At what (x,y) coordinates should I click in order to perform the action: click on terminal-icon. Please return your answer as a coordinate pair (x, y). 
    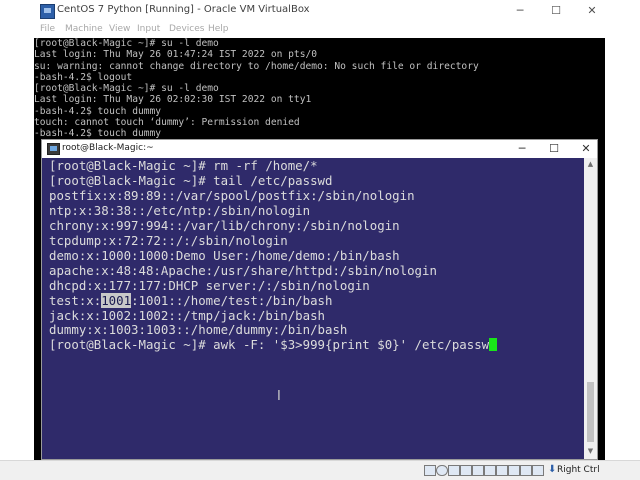
    Looking at the image, I should click on (53, 149).